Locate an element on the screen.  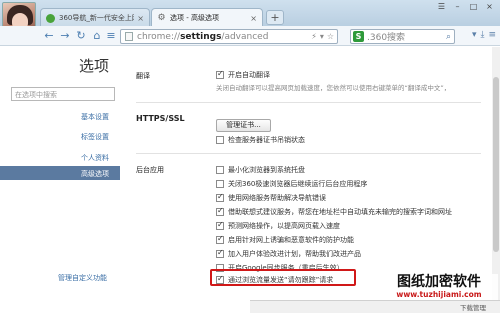
tab-title: 选项 - 高级选项 is located at coordinates (194, 18).